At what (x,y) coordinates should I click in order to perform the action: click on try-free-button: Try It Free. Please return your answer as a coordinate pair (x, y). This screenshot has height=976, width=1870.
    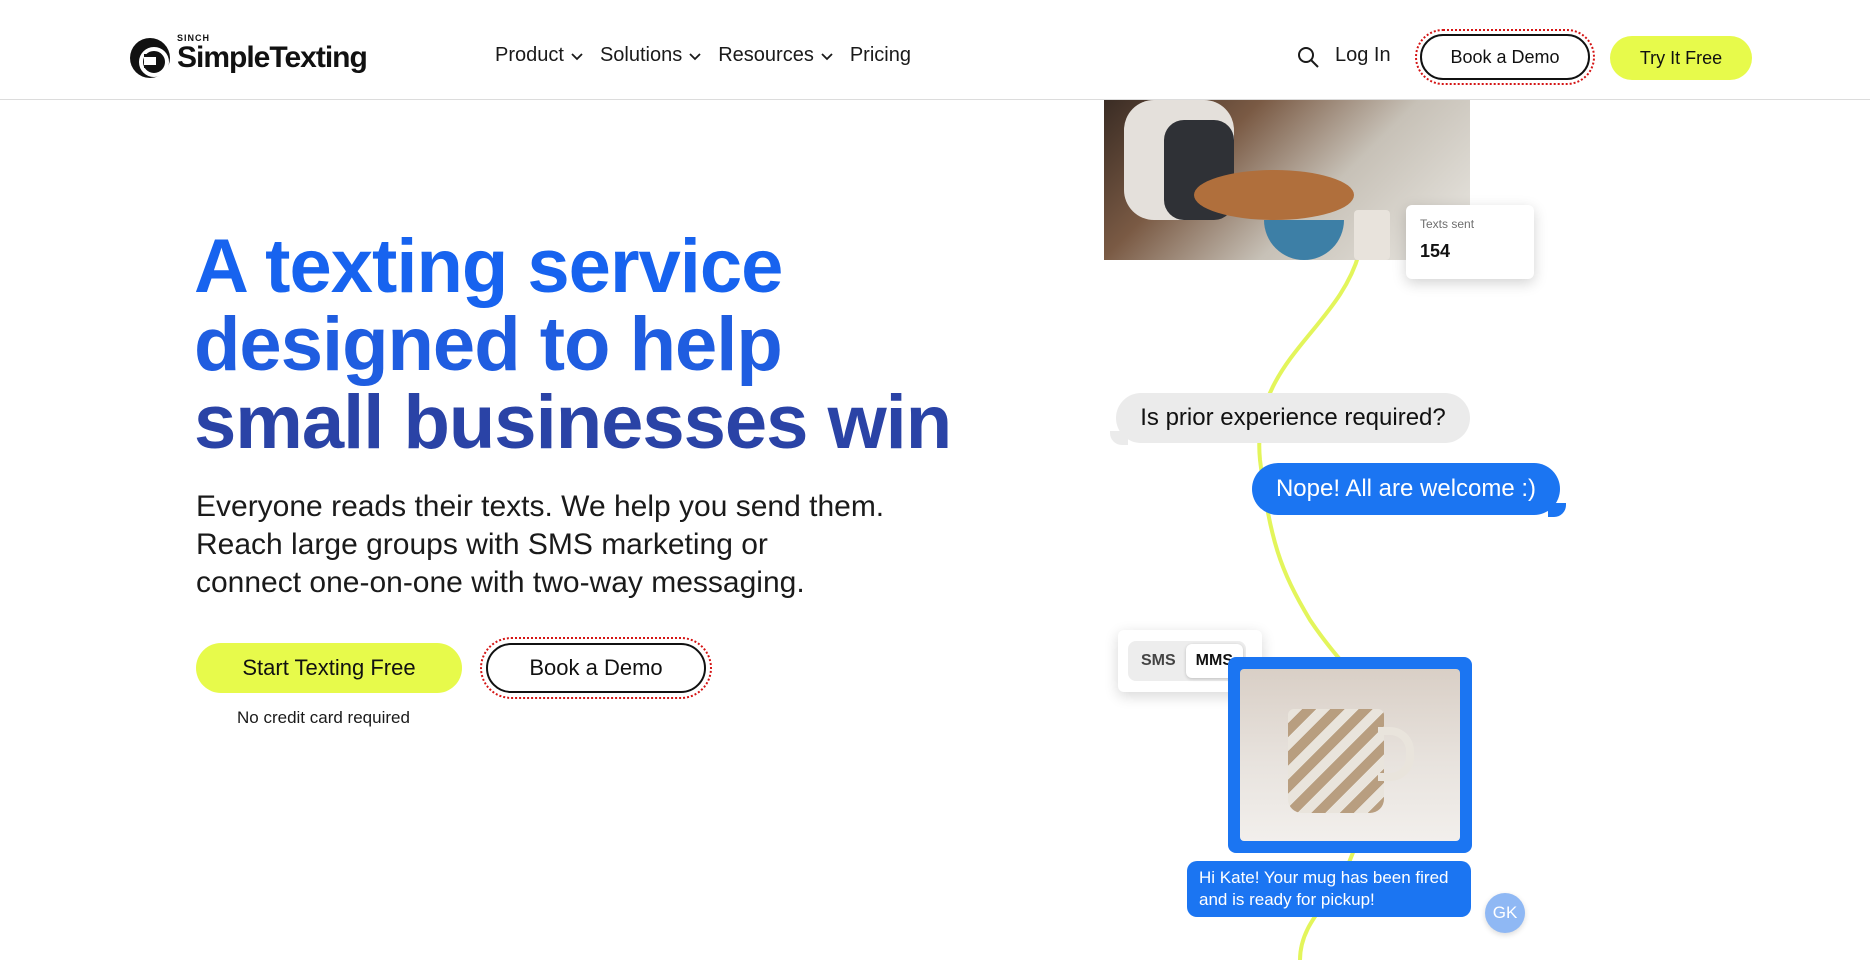
    Looking at the image, I should click on (1681, 58).